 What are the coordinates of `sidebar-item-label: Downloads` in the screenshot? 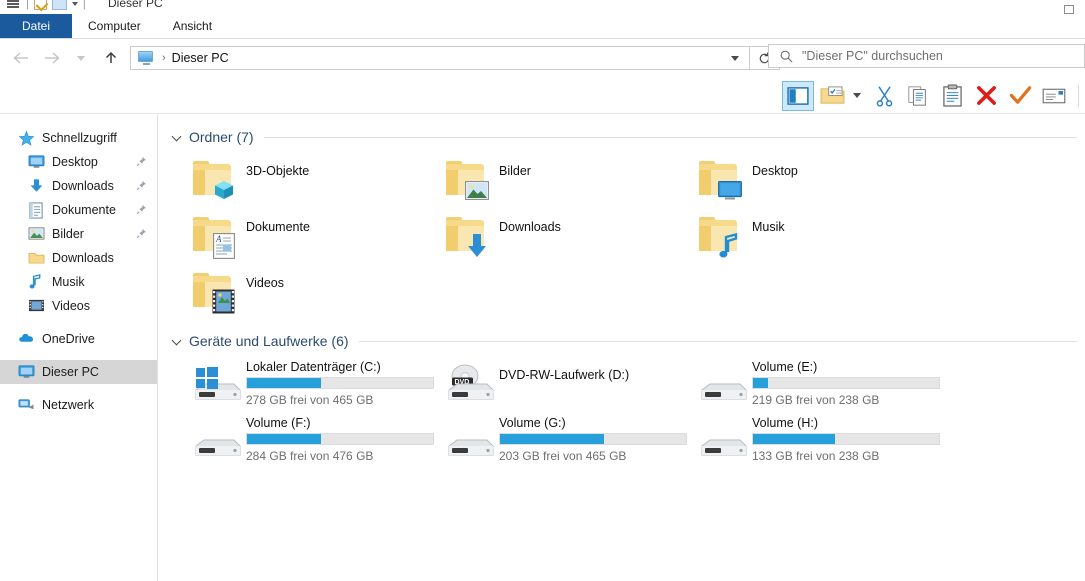 It's located at (83, 258).